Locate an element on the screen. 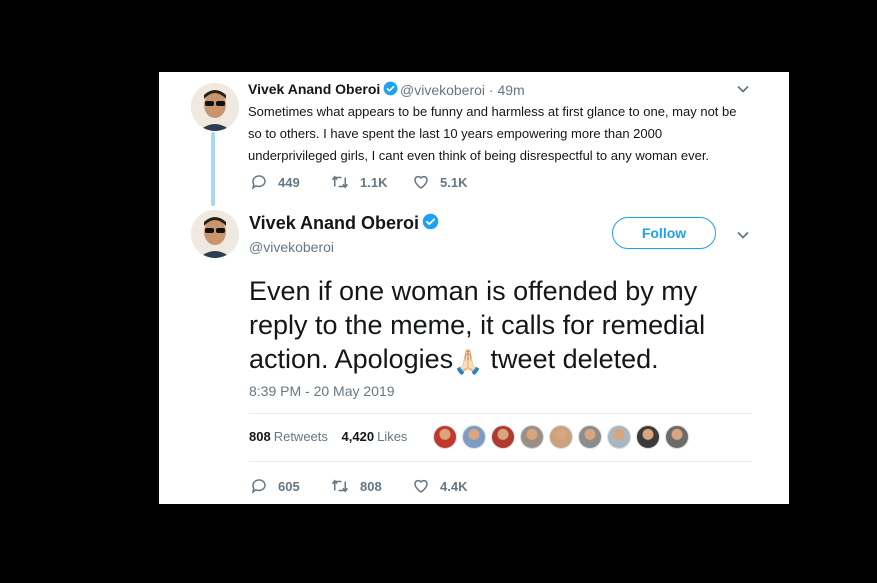 This screenshot has height=583, width=877. like-count: 5.1K is located at coordinates (454, 182).